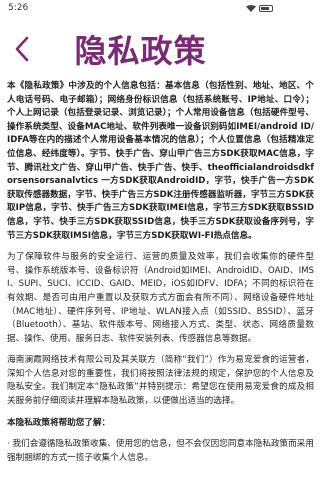  I want to click on status-bar: 5:26, so click(140, 8).